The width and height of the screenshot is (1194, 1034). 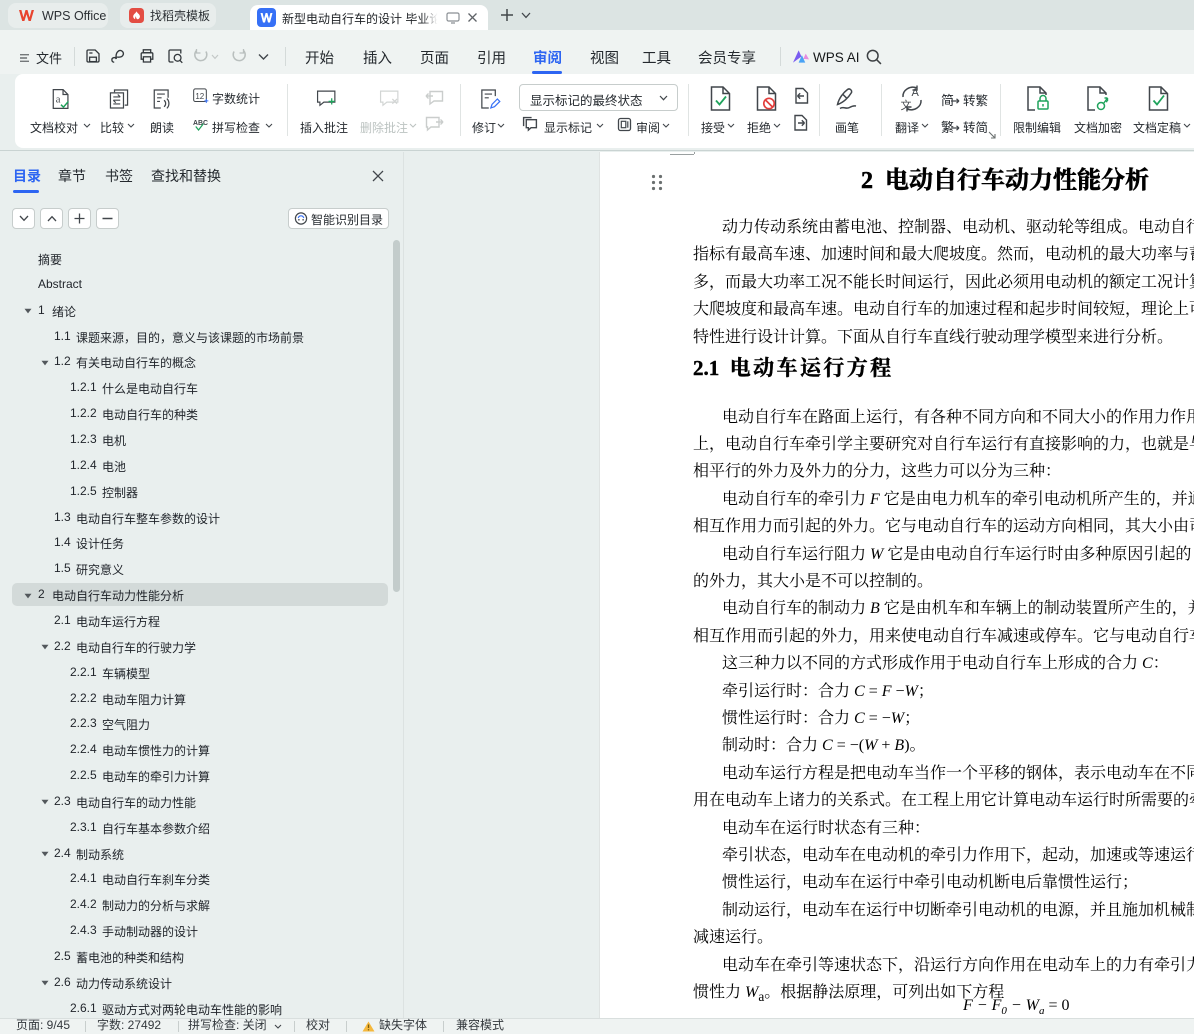 What do you see at coordinates (58, 100) in the screenshot?
I see `svg-text: a` at bounding box center [58, 100].